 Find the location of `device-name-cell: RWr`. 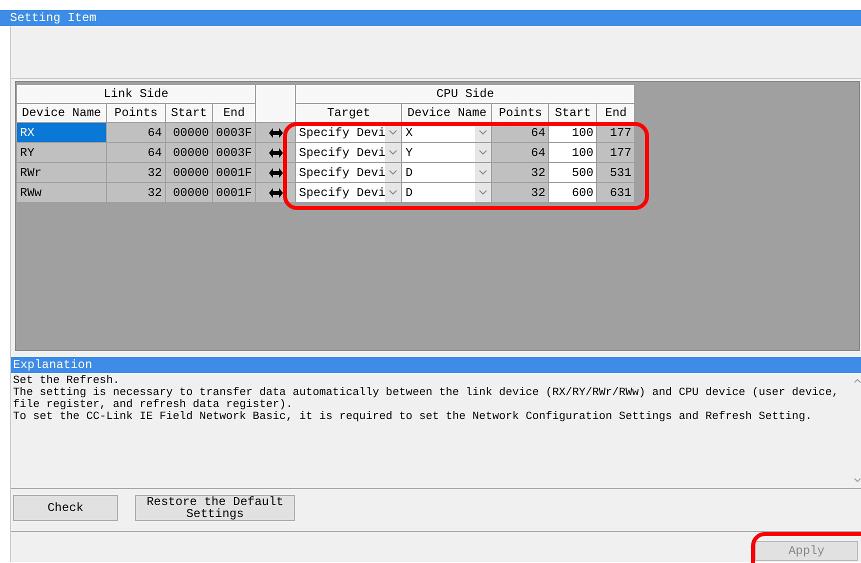

device-name-cell: RWr is located at coordinates (61, 172).